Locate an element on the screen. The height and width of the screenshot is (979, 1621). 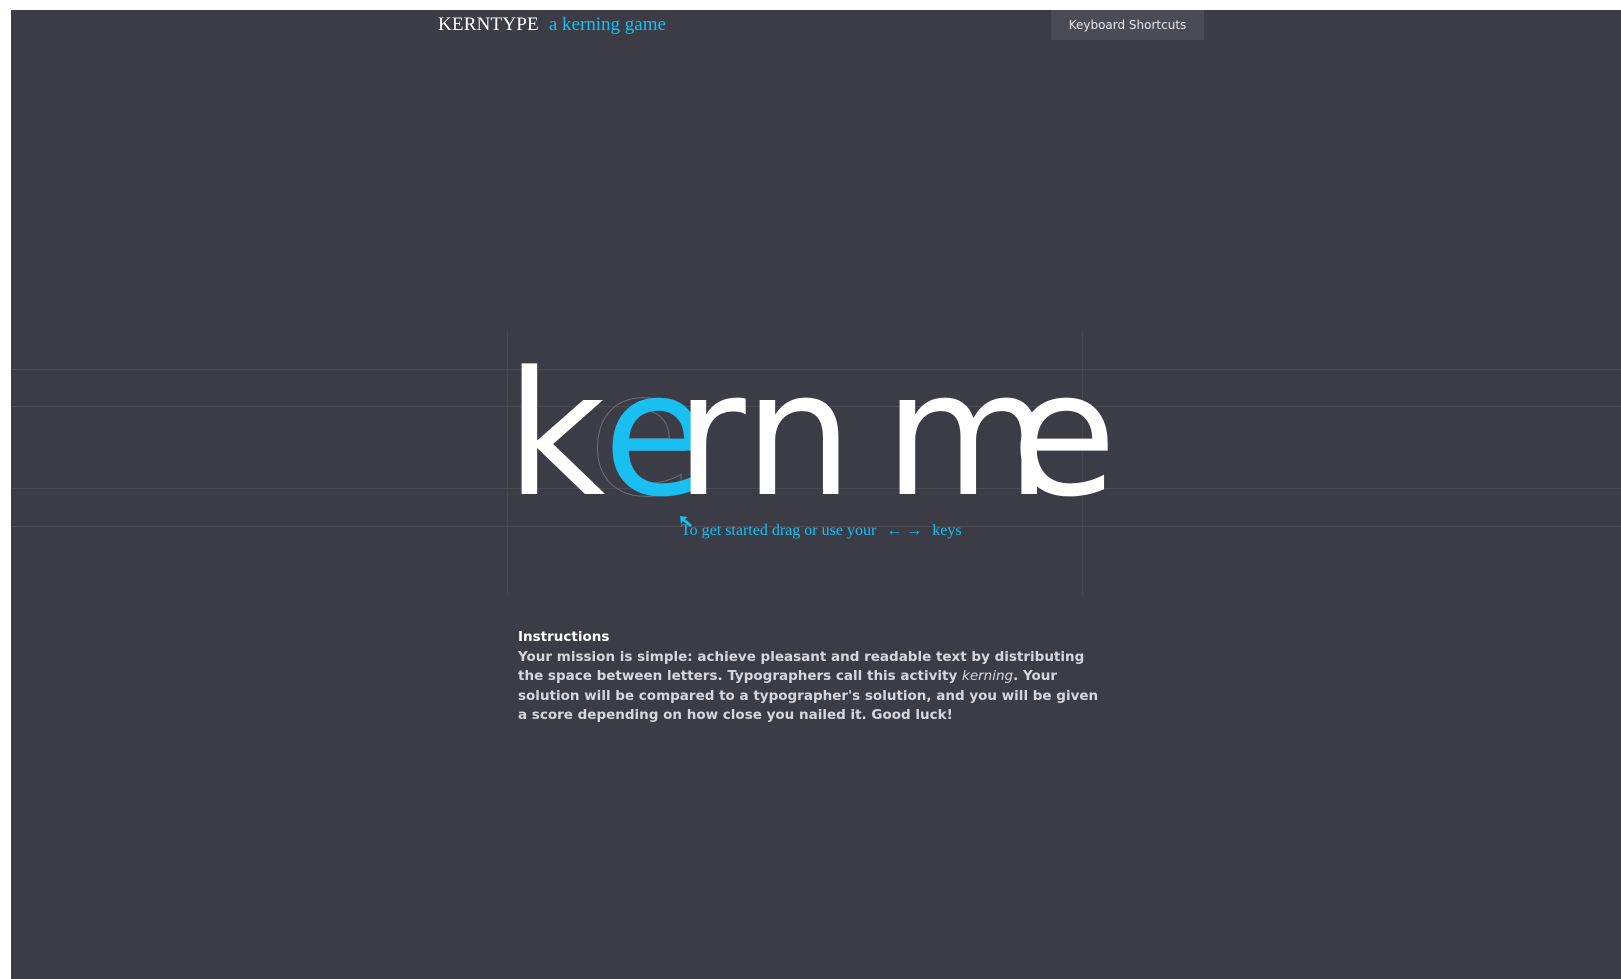
brand: KERNTYPE a kerning game is located at coordinates (552, 25).